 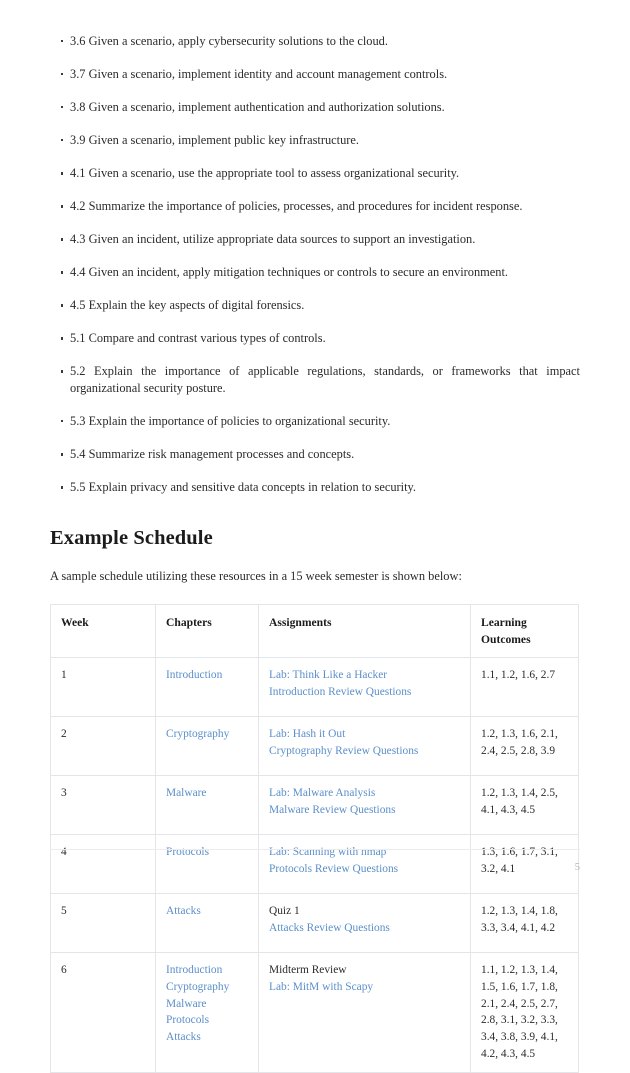 What do you see at coordinates (365, 810) in the screenshot?
I see `assignment-link: Malware Review Questions` at bounding box center [365, 810].